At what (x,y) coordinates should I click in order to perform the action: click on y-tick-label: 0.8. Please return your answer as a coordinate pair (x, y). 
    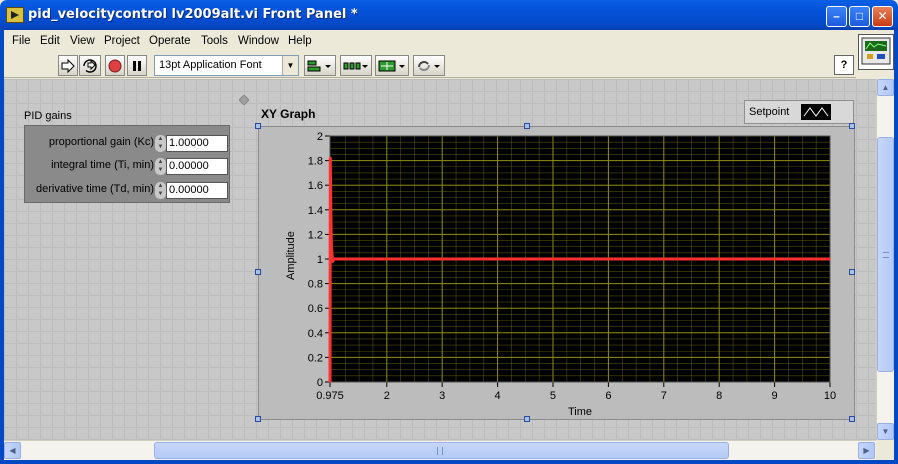
    Looking at the image, I should click on (315, 285).